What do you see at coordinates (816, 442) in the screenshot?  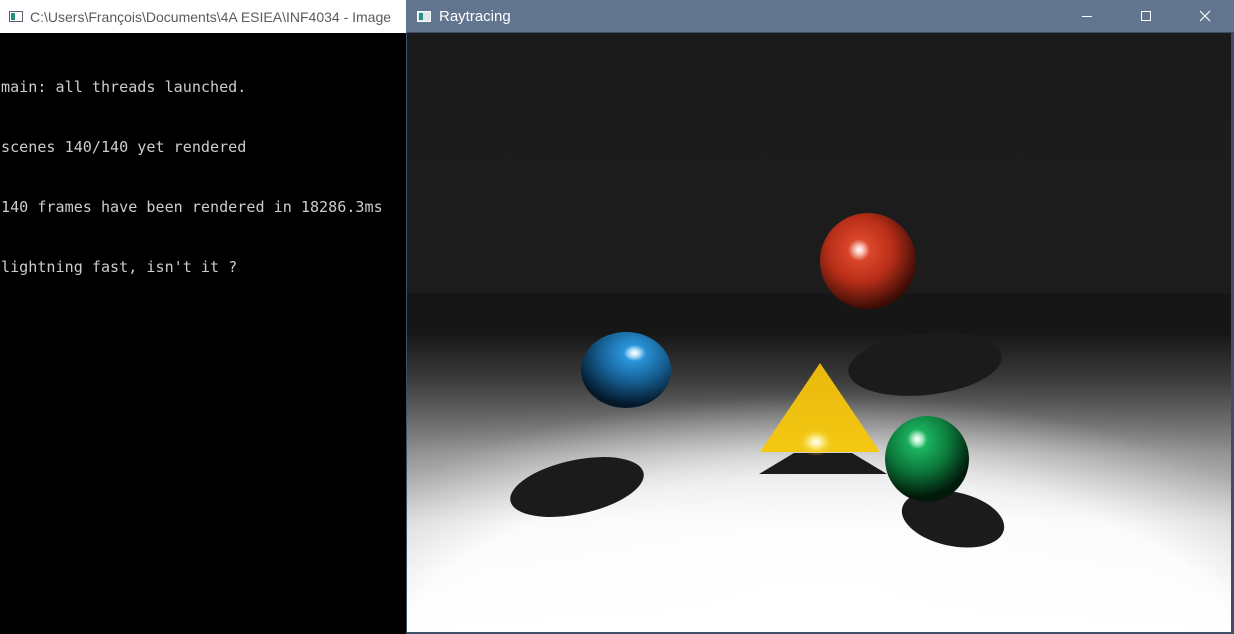 I see `pyramid-highlight` at bounding box center [816, 442].